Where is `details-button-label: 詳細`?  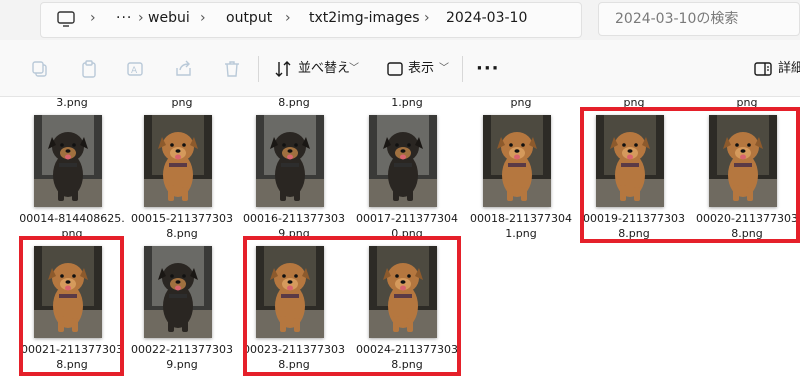
details-button-label: 詳細 is located at coordinates (789, 69).